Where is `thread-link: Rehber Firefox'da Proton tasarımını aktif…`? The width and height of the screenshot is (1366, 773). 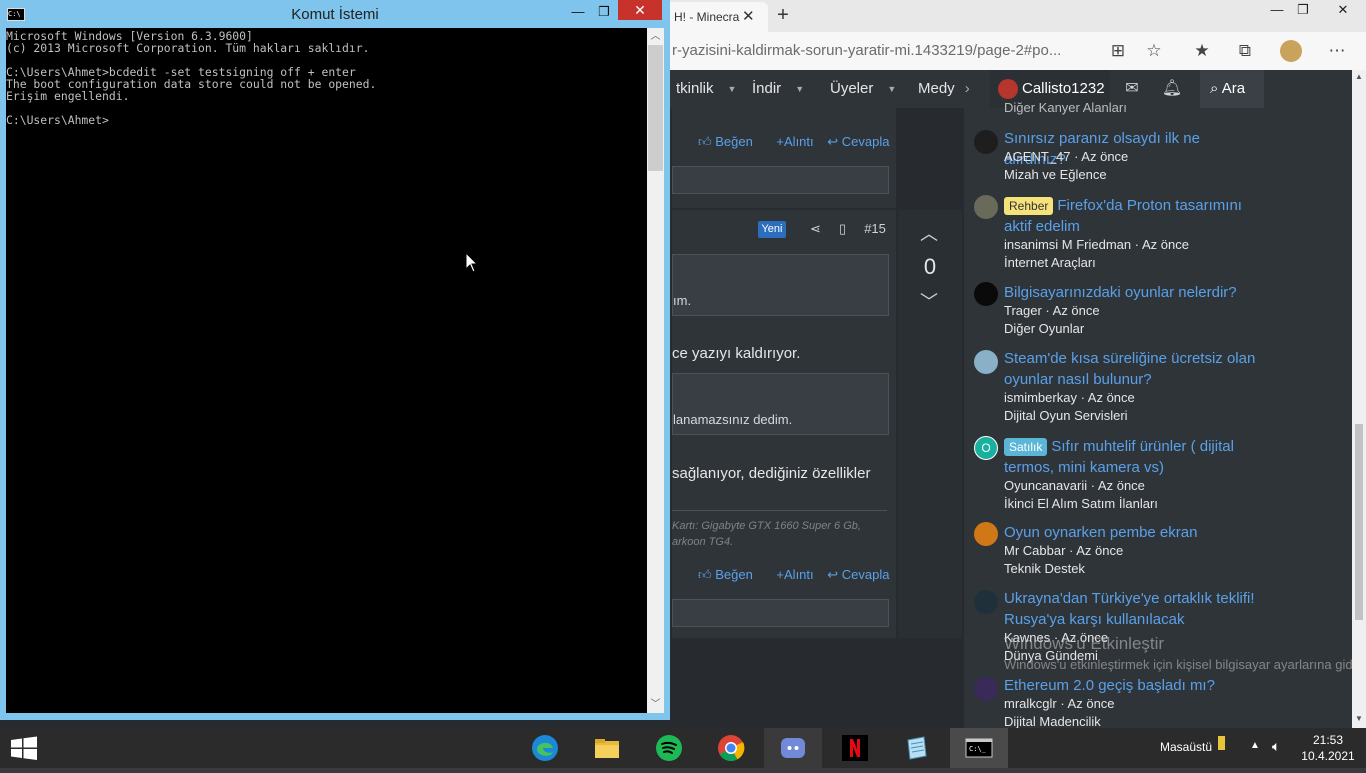
thread-link: Rehber Firefox'da Proton tasarımını aktif… is located at coordinates (1132, 216).